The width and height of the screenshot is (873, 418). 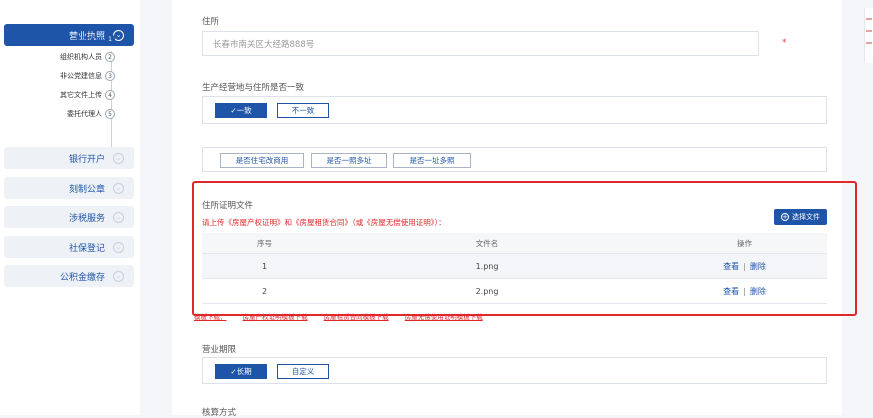 I want to click on table-row: 2 2.png 查看 | 删除, so click(x=514, y=291).